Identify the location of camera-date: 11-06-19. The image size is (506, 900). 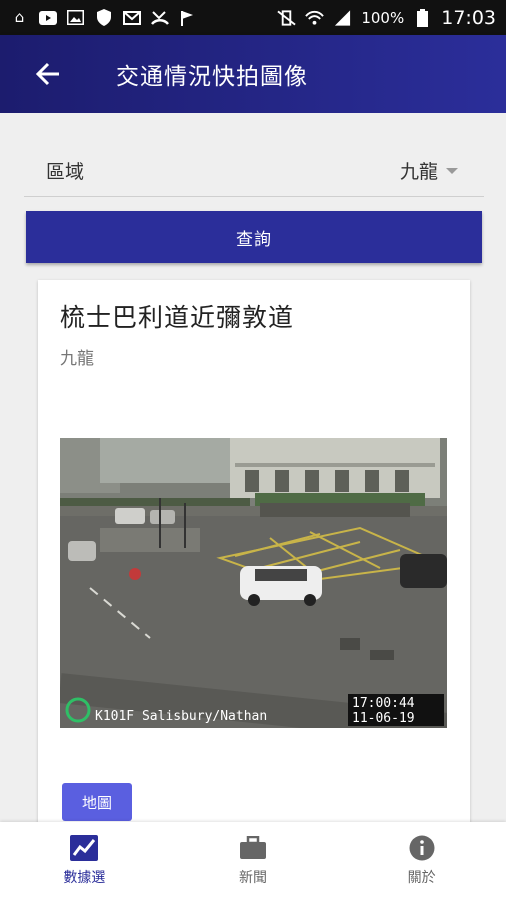
(383, 718).